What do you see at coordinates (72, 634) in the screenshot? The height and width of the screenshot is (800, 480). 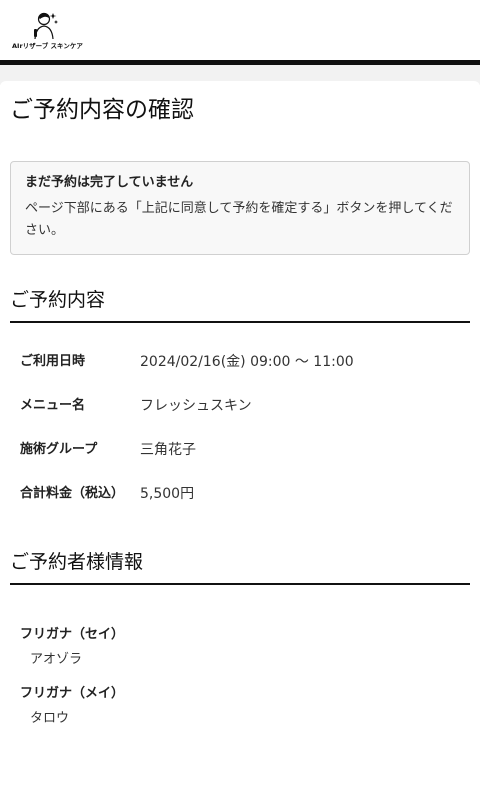 I see `info-label: フリガナ（セイ）` at bounding box center [72, 634].